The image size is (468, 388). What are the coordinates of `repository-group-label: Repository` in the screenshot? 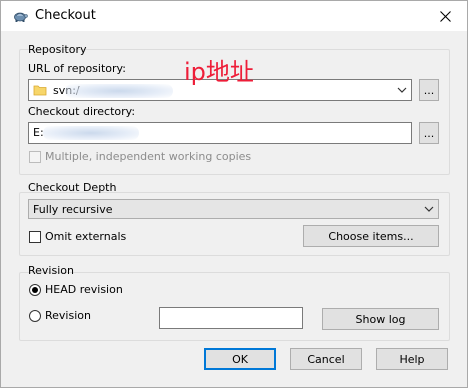 It's located at (57, 49).